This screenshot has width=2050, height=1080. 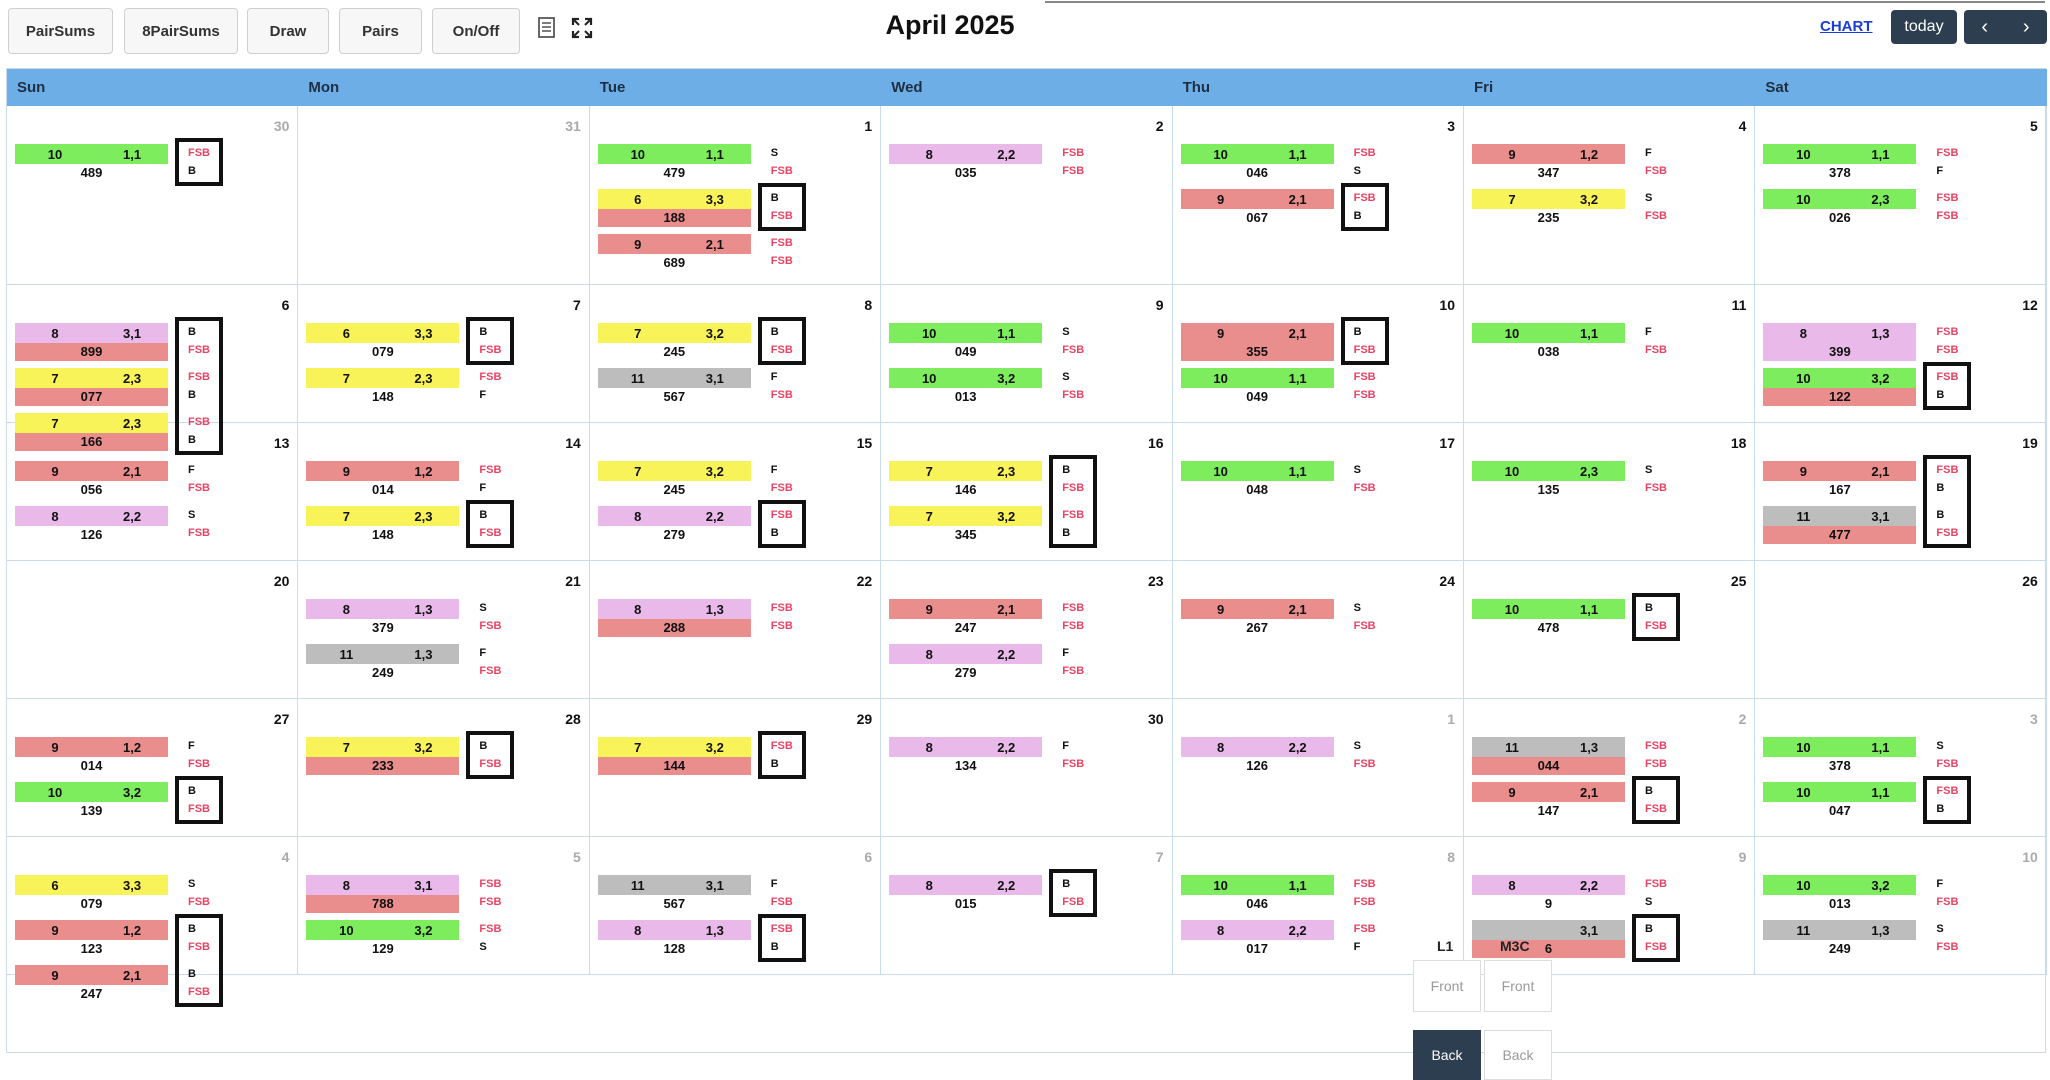 I want to click on day-cell: 1 8 2,2 126 S FSB, so click(x=1318, y=768).